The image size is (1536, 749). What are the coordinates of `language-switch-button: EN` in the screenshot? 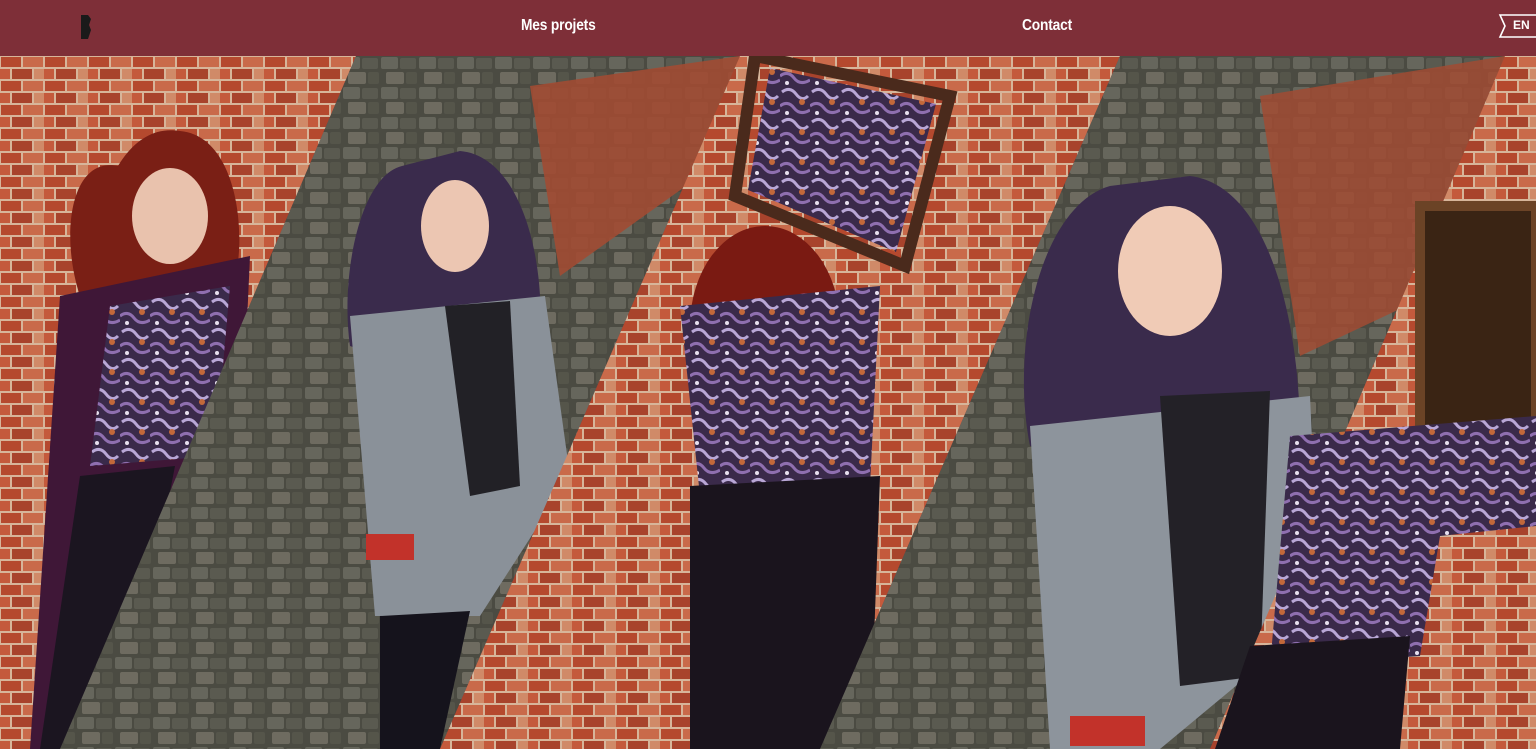 It's located at (1517, 26).